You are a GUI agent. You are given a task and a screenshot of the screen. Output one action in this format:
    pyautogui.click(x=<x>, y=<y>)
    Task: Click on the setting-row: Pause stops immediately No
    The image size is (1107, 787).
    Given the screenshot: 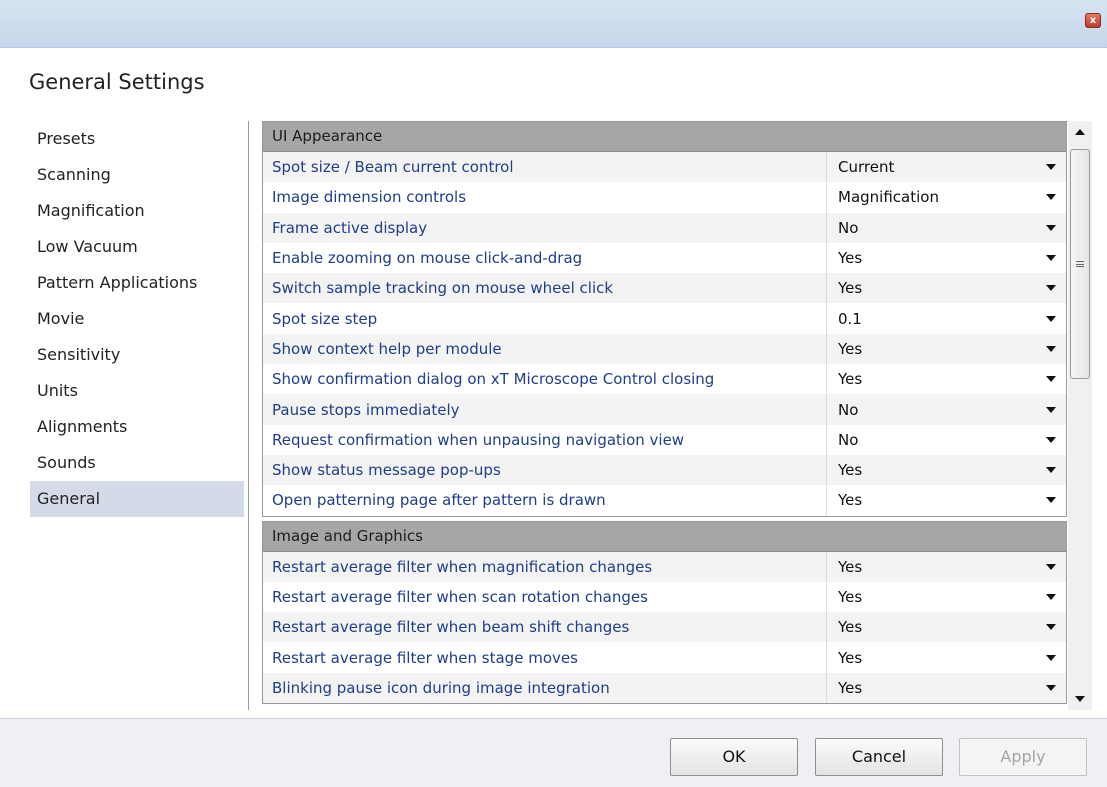 What is the action you would take?
    pyautogui.click(x=664, y=409)
    